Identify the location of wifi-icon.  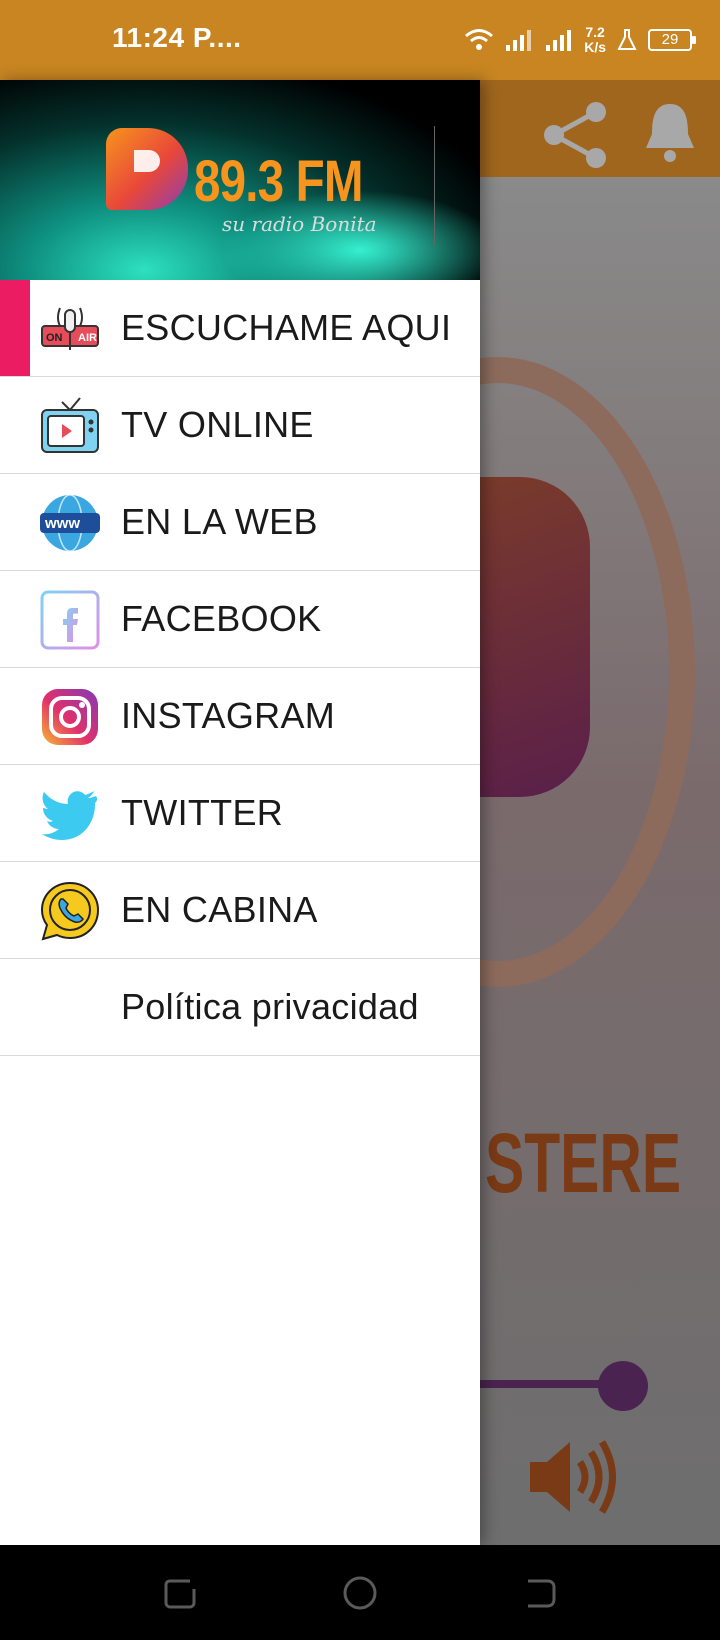
(479, 39).